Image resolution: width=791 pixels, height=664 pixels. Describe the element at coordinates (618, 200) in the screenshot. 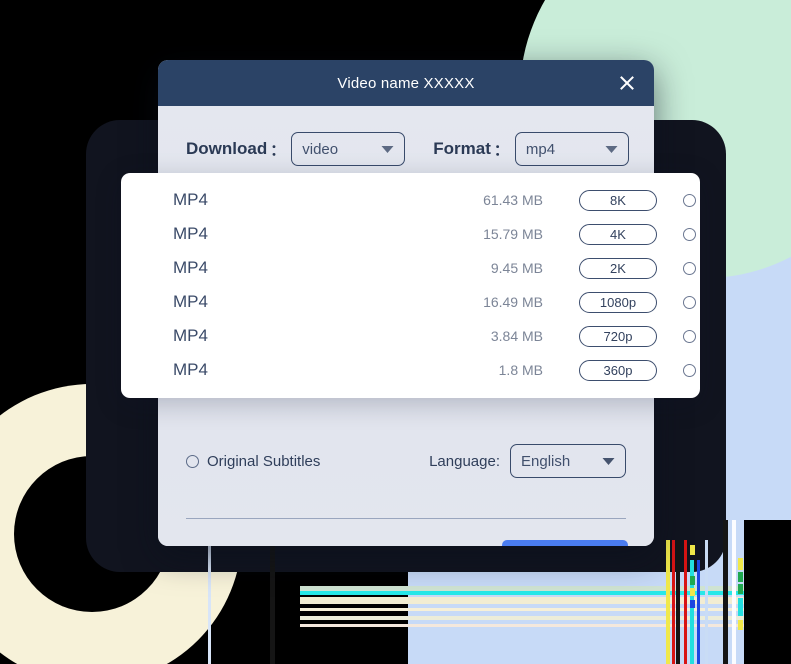

I see `row-quality-pill: 8K` at that location.